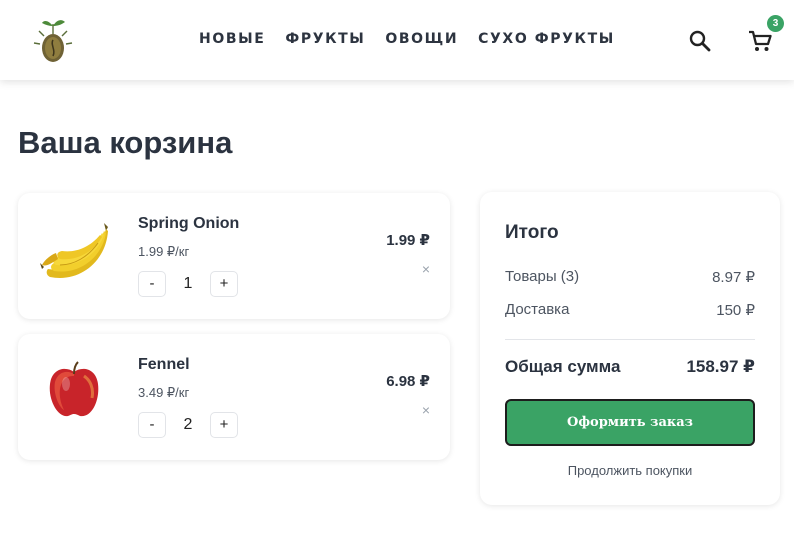 The image size is (794, 541). What do you see at coordinates (720, 366) in the screenshot?
I see `total-value: 158.97 ₽` at bounding box center [720, 366].